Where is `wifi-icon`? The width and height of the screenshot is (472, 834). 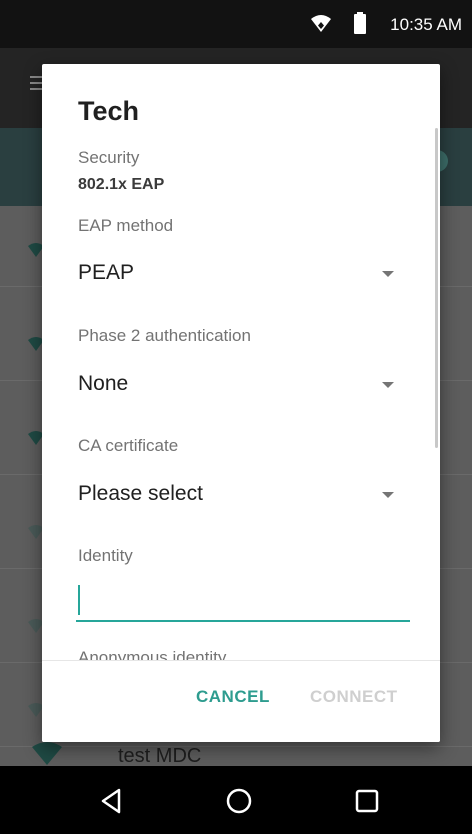
wifi-icon is located at coordinates (321, 26).